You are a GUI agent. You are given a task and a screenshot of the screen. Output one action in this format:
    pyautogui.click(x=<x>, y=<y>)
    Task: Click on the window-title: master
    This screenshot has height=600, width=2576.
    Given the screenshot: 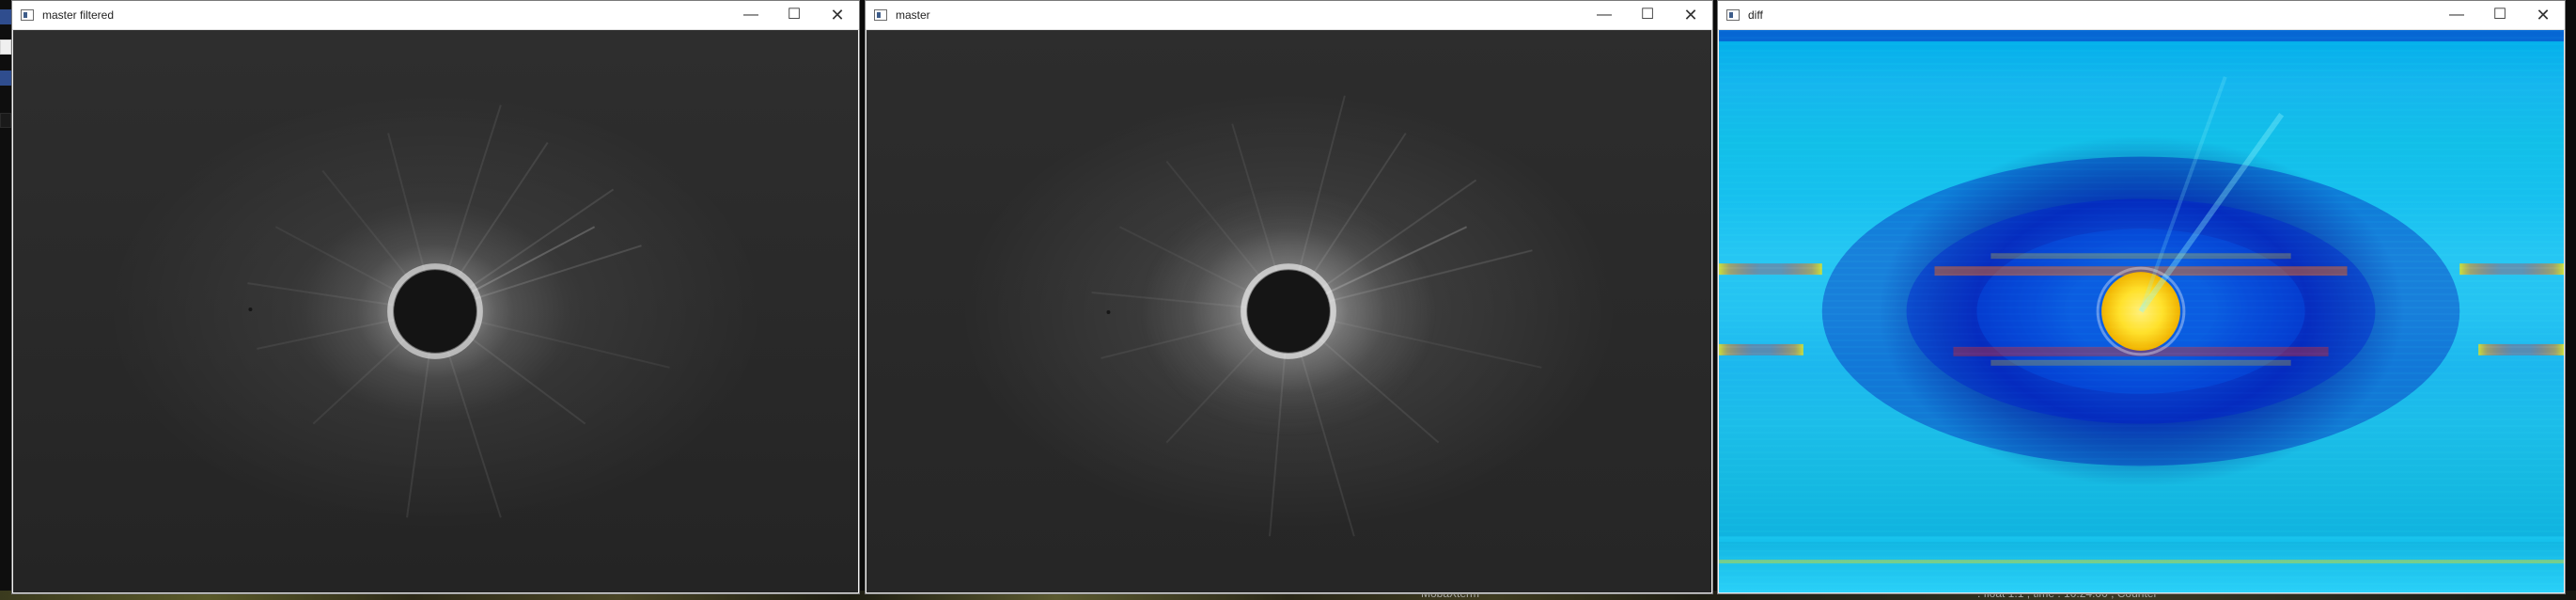 What is the action you would take?
    pyautogui.click(x=913, y=15)
    